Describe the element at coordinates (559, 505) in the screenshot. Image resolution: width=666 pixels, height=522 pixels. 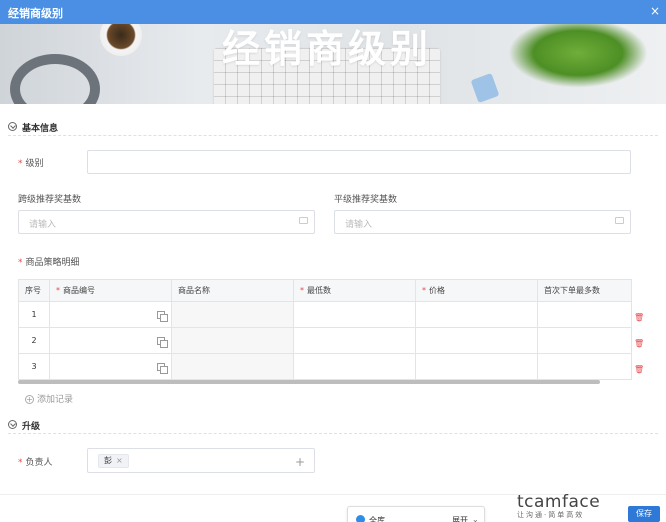
I see `watermark-logo: tcamface 让沟通·简单高效` at that location.